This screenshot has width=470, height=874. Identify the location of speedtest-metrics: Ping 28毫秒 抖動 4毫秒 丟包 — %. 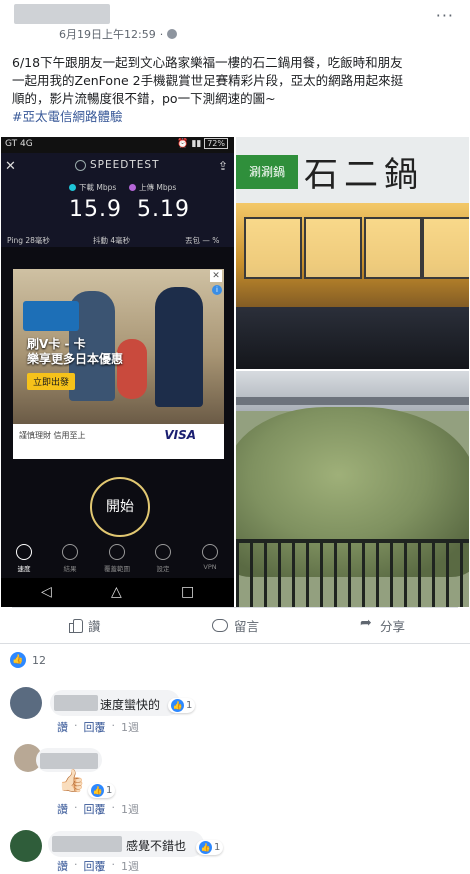
(117, 240).